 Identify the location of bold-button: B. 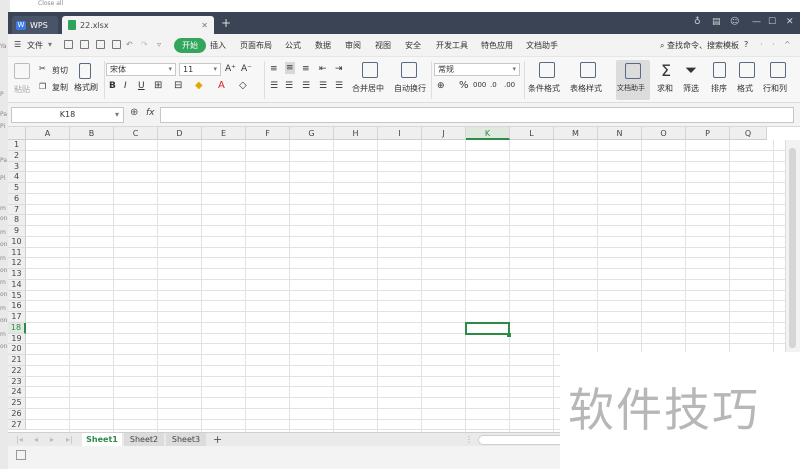
(112, 86).